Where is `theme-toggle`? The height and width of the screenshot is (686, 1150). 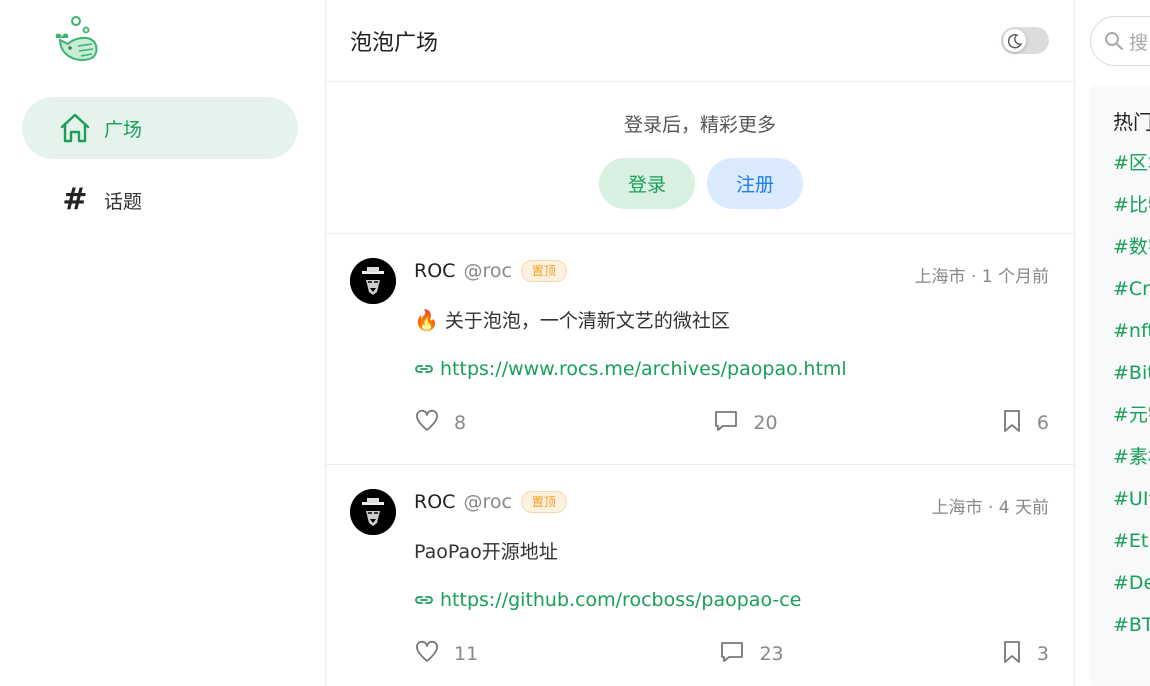
theme-toggle is located at coordinates (1025, 40).